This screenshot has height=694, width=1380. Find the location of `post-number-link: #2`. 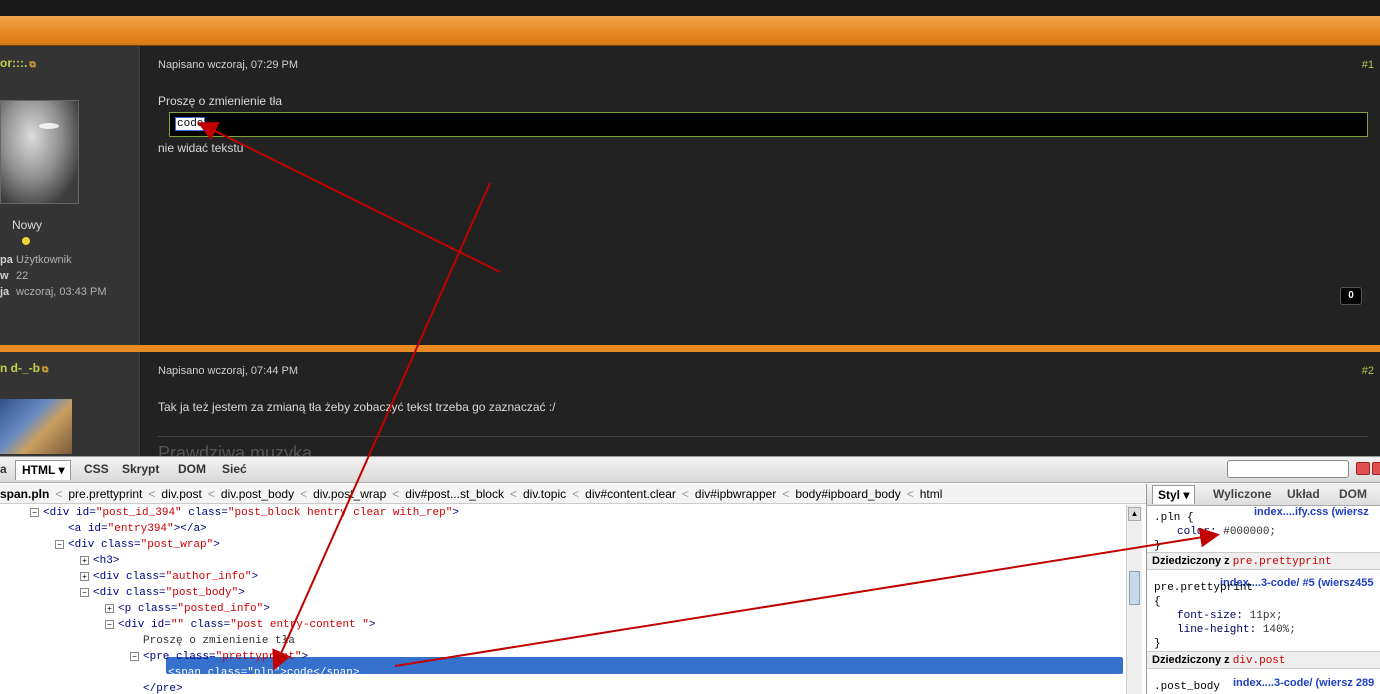

post-number-link: #2 is located at coordinates (1368, 371).